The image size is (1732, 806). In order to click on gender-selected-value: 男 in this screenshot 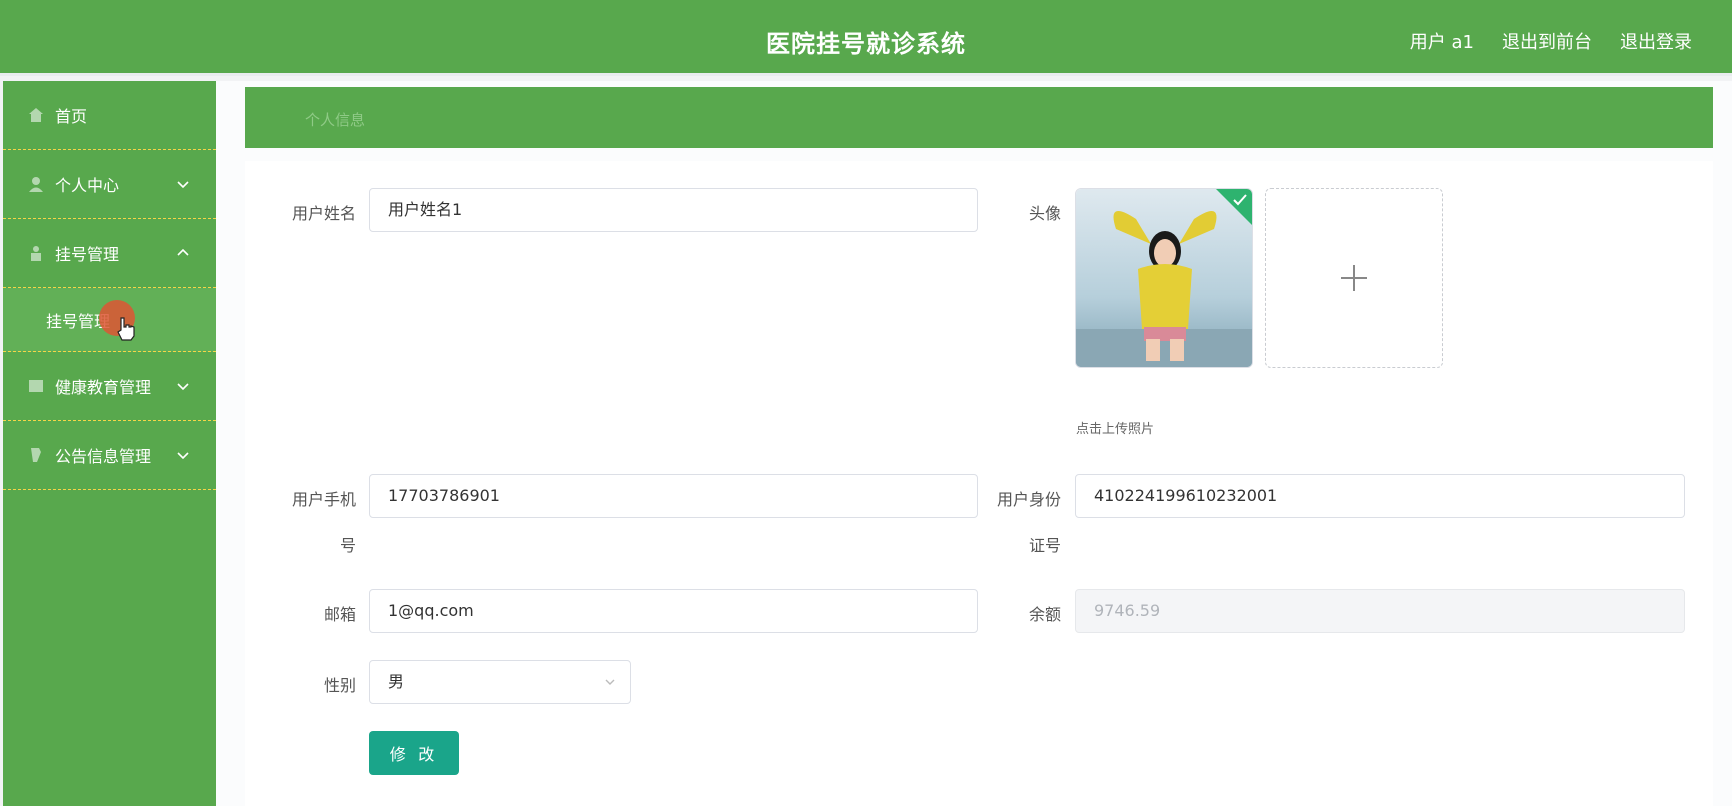, I will do `click(396, 681)`.